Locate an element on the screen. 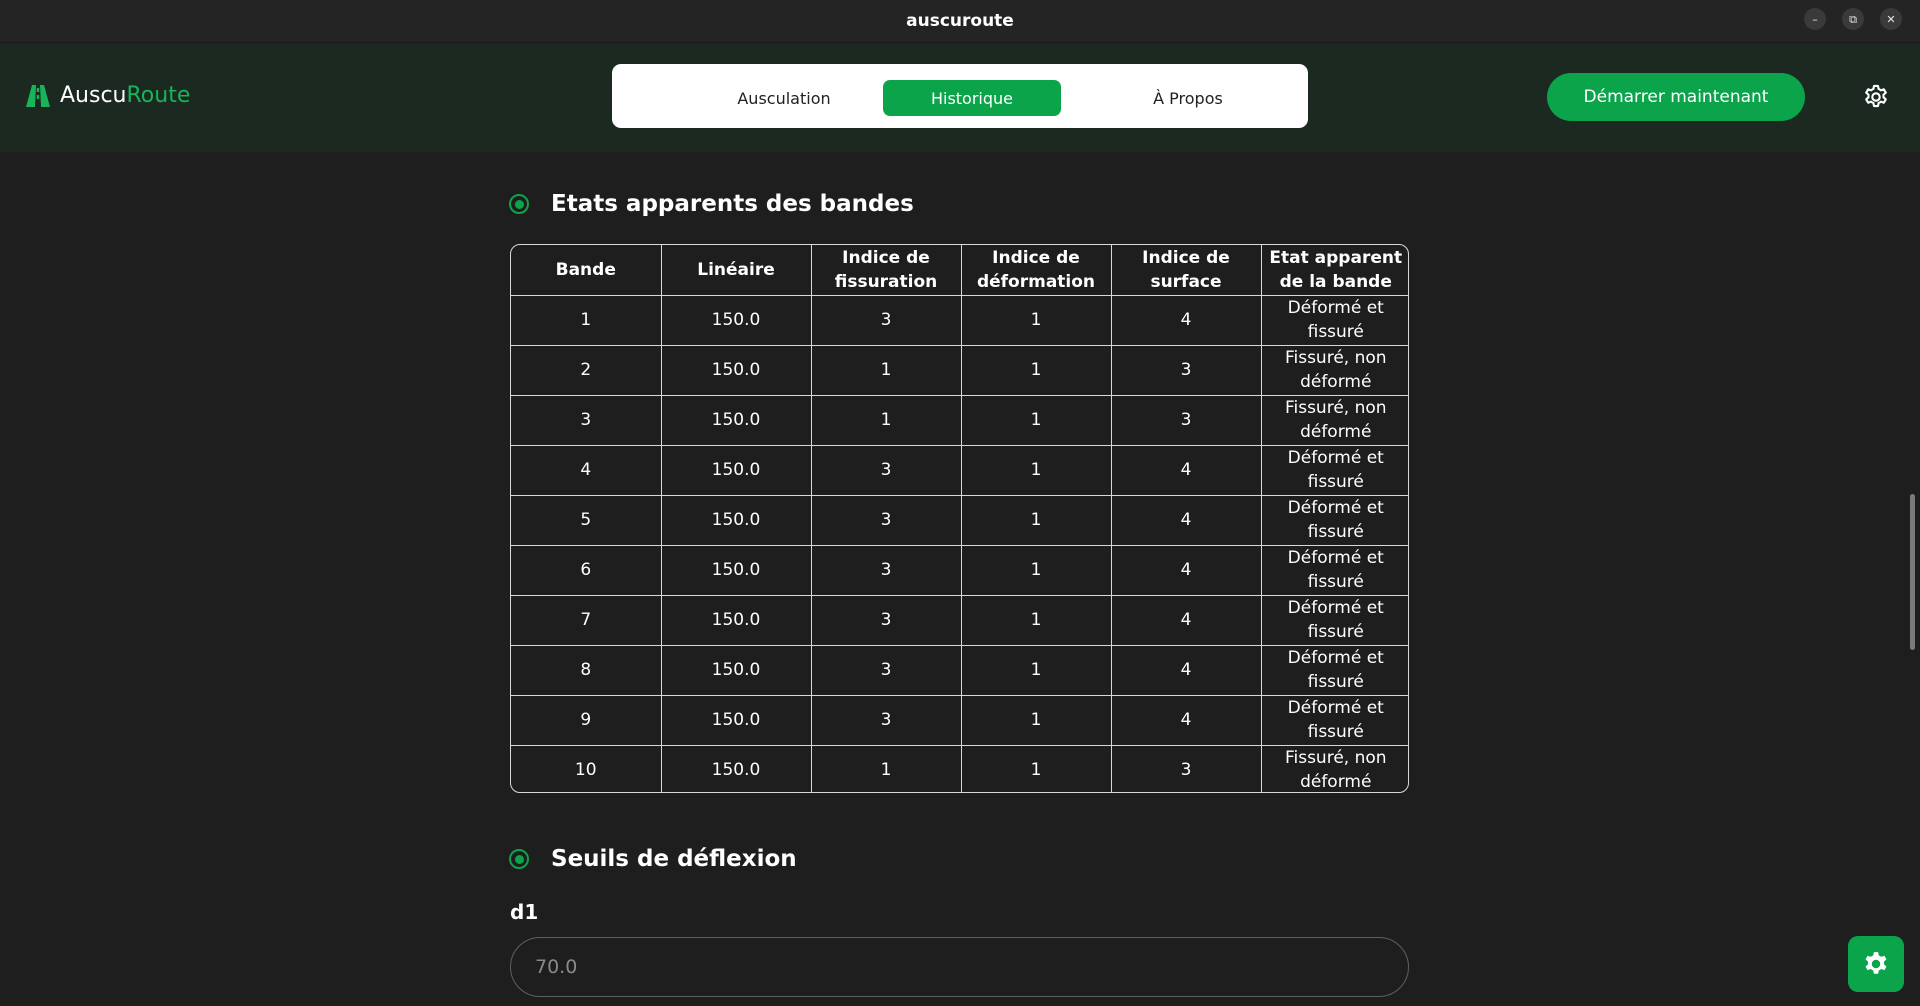 The height and width of the screenshot is (1006, 1920). main-tabs: Ausculation Historique À Propos is located at coordinates (960, 96).